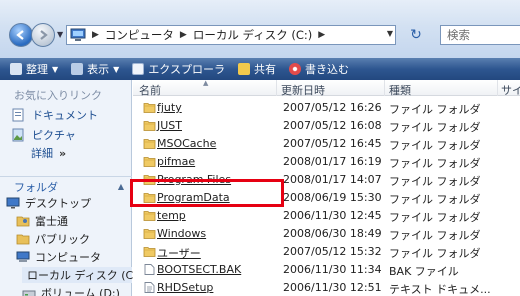 The image size is (520, 296). What do you see at coordinates (176, 161) in the screenshot?
I see `file-name: pifmae` at bounding box center [176, 161].